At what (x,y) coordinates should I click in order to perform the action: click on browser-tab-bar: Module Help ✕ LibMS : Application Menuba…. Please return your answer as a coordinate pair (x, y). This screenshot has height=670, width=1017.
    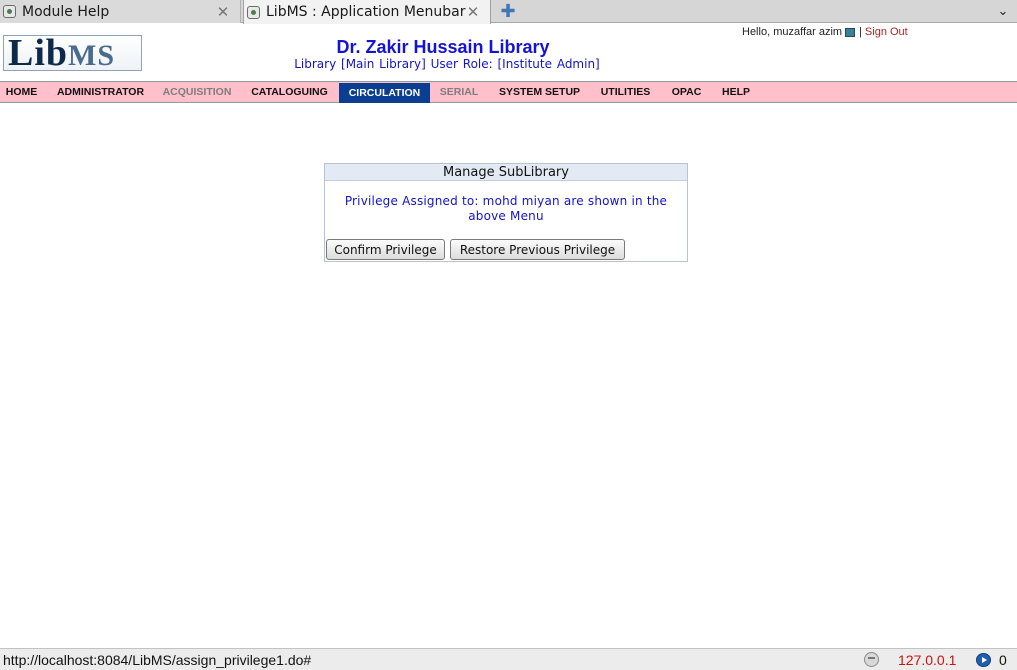
    Looking at the image, I should click on (508, 12).